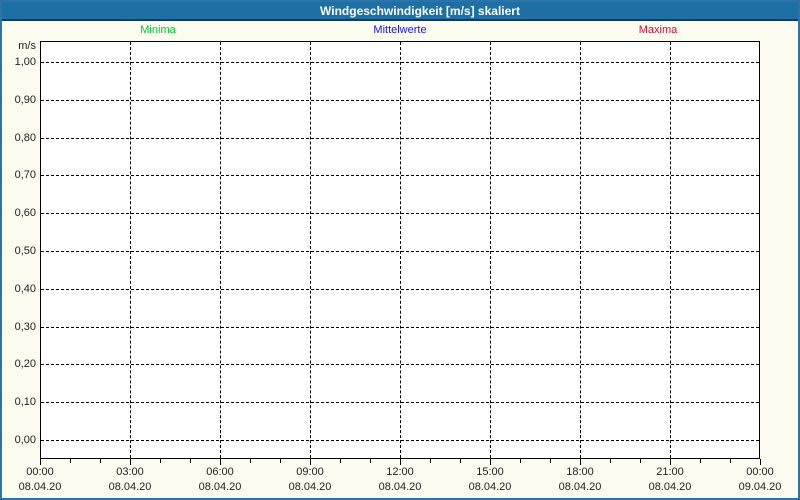  I want to click on y-tick-label: 0,90, so click(25, 100).